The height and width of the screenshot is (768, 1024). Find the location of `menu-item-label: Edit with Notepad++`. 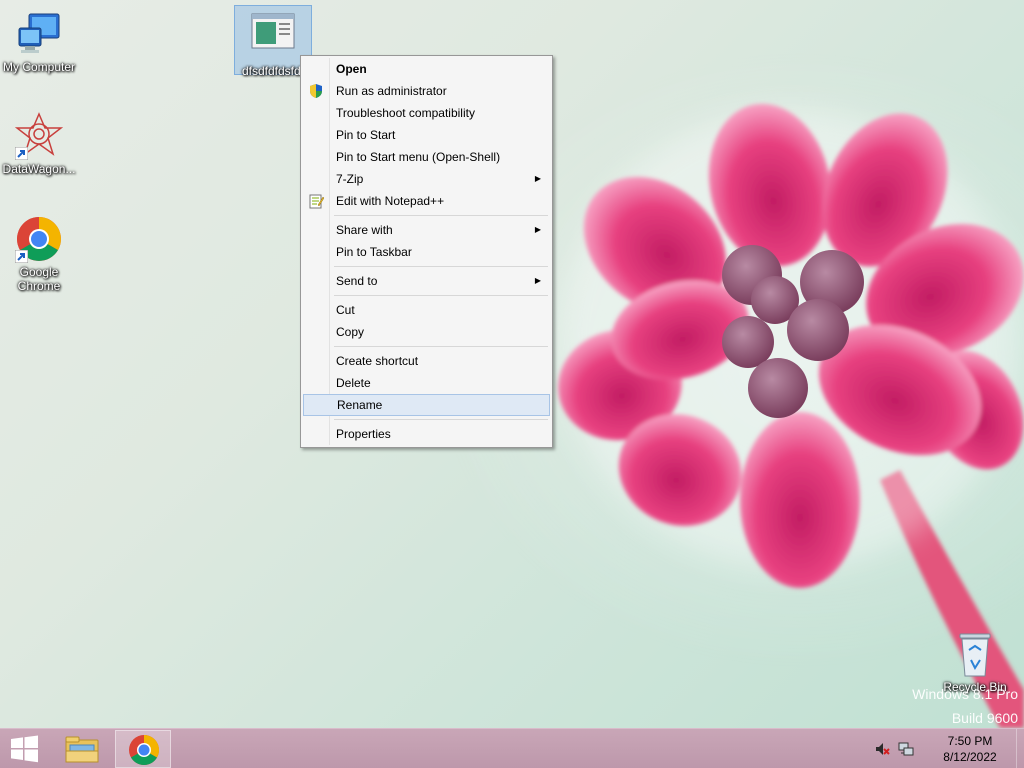

menu-item-label: Edit with Notepad++ is located at coordinates (390, 201).